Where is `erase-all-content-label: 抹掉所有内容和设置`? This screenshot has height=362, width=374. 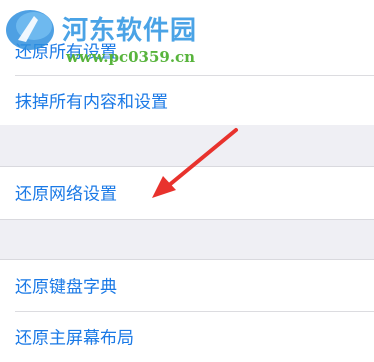
erase-all-content-label: 抹掉所有内容和设置 is located at coordinates (91, 102).